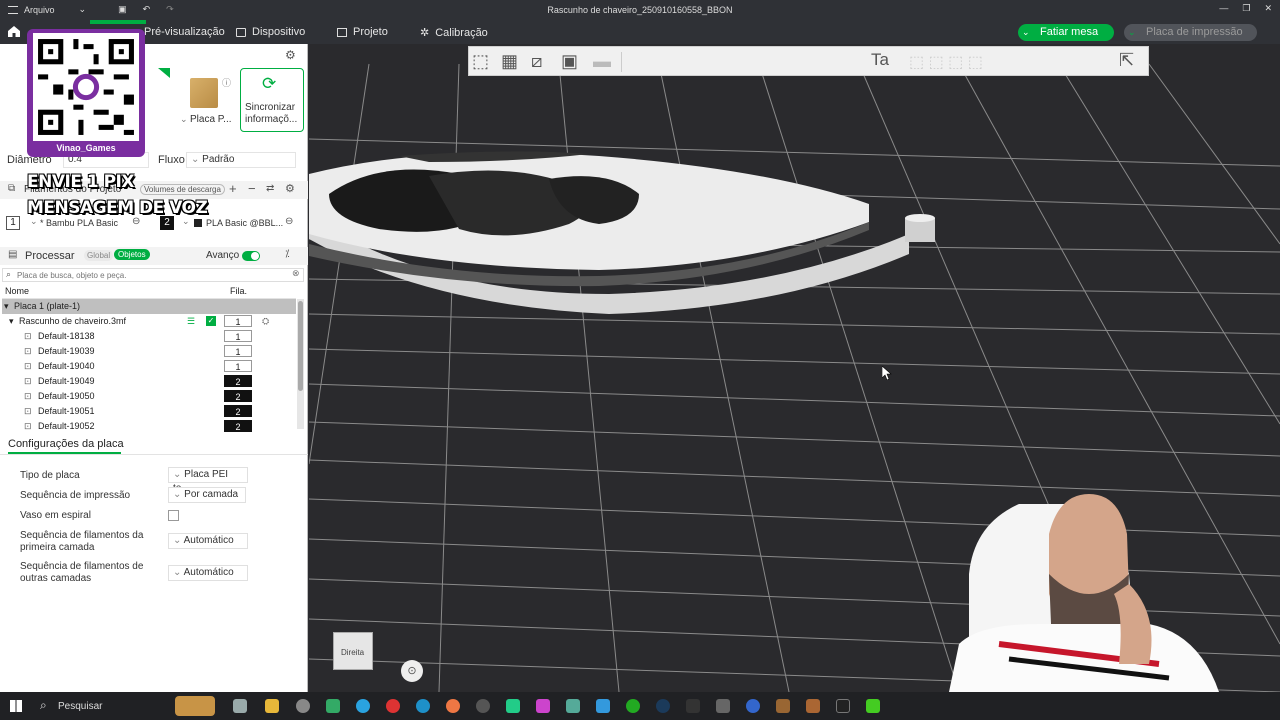 This screenshot has width=1280, height=720. I want to click on keychain-model, so click(622, 232).